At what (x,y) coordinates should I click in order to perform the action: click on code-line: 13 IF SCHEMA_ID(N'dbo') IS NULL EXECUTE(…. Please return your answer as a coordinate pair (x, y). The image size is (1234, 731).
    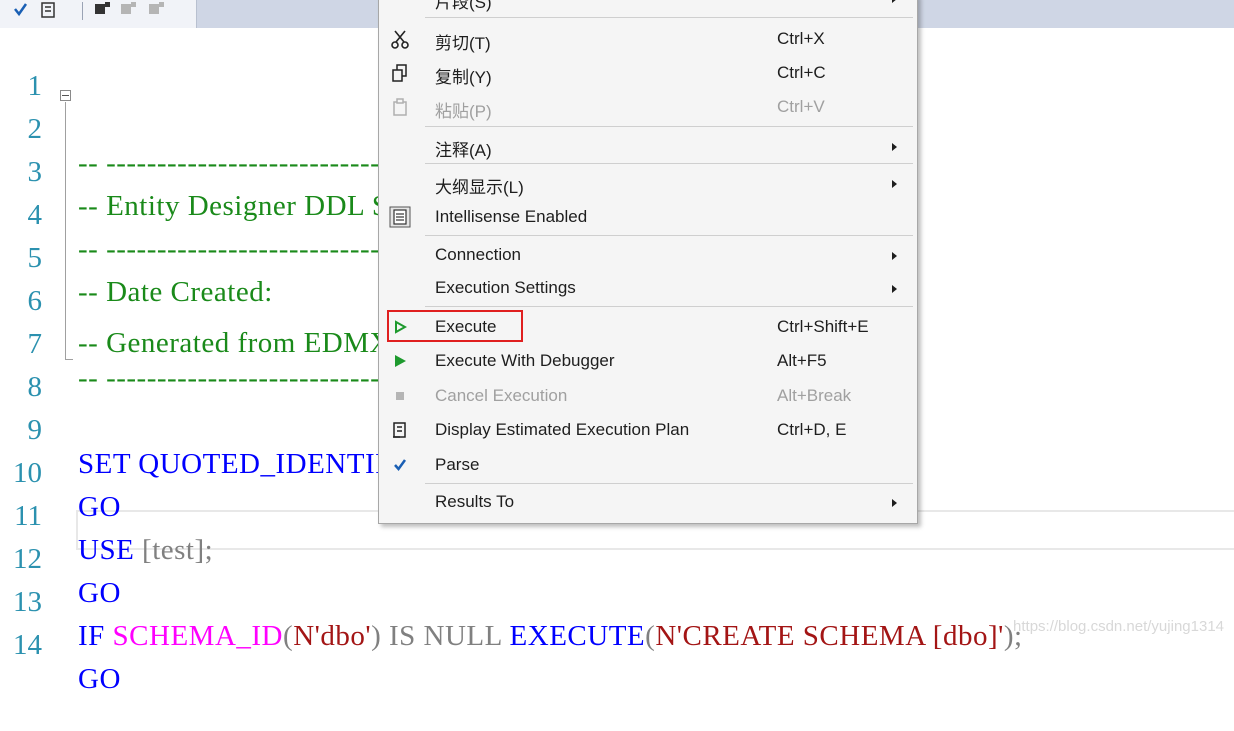
    Looking at the image, I should click on (617, 602).